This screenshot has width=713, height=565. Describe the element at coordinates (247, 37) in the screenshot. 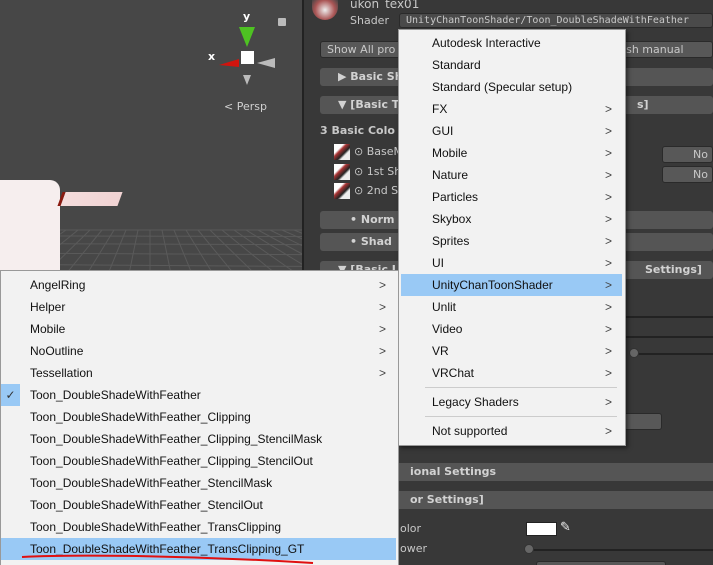

I see `y-axis-cone` at that location.